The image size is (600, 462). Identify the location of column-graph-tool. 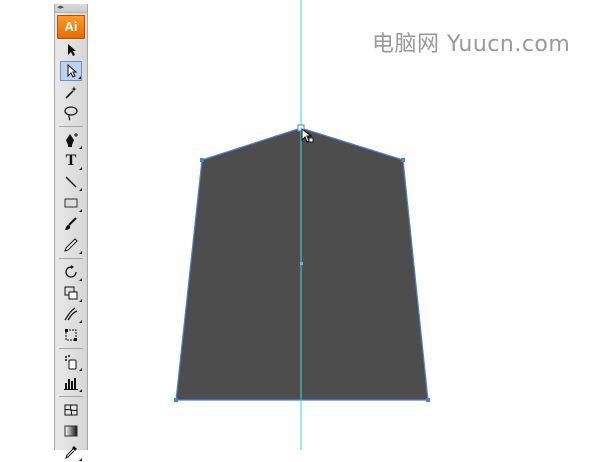
(71, 383).